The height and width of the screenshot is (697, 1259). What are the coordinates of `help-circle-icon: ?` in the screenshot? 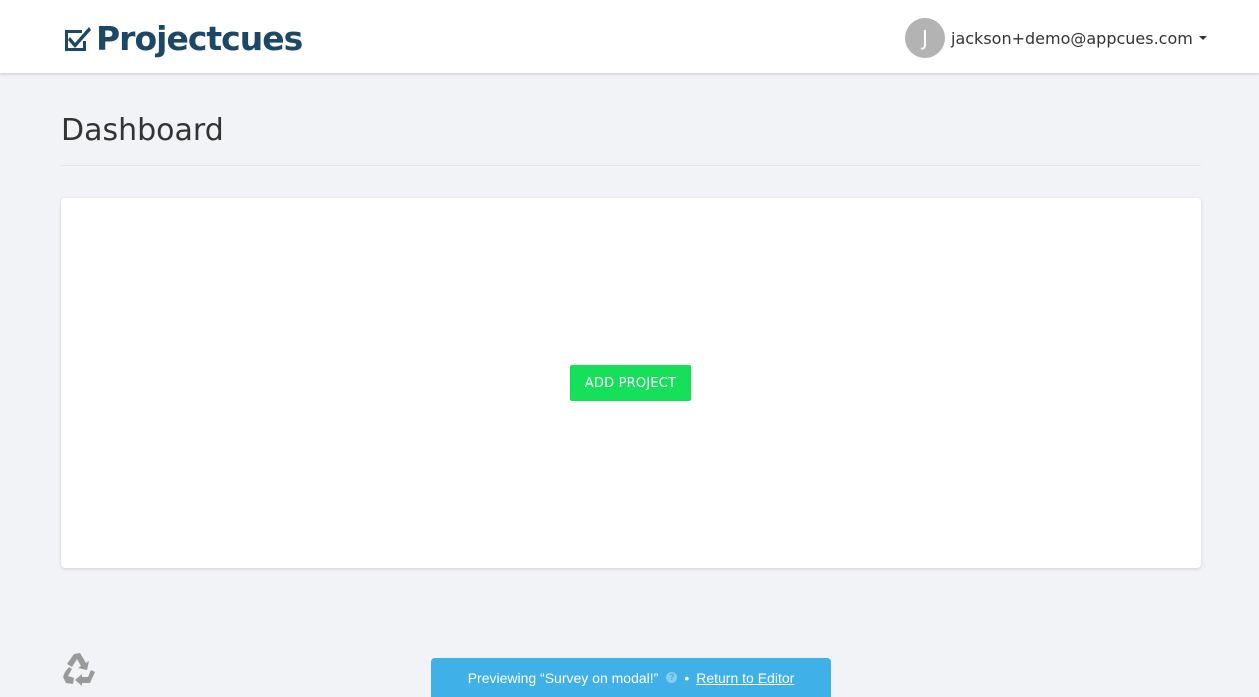 It's located at (672, 677).